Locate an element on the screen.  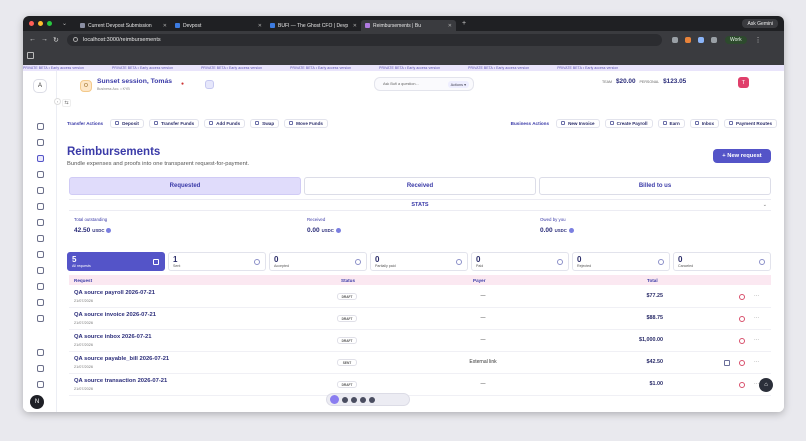
request-name: QA source transaction 2026-07-21 is located at coordinates (120, 381).